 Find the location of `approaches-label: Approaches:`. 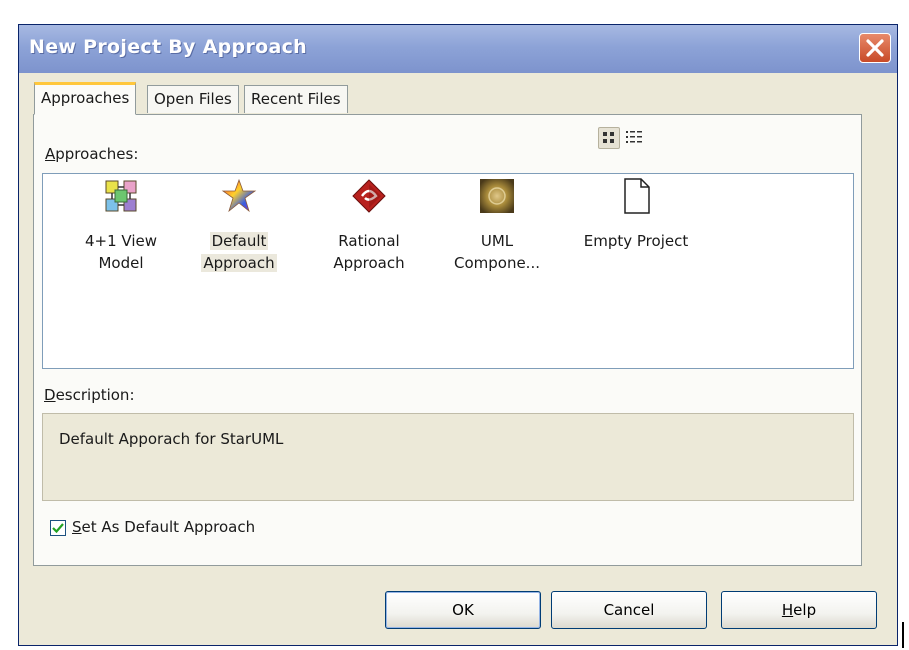

approaches-label: Approaches: is located at coordinates (92, 154).